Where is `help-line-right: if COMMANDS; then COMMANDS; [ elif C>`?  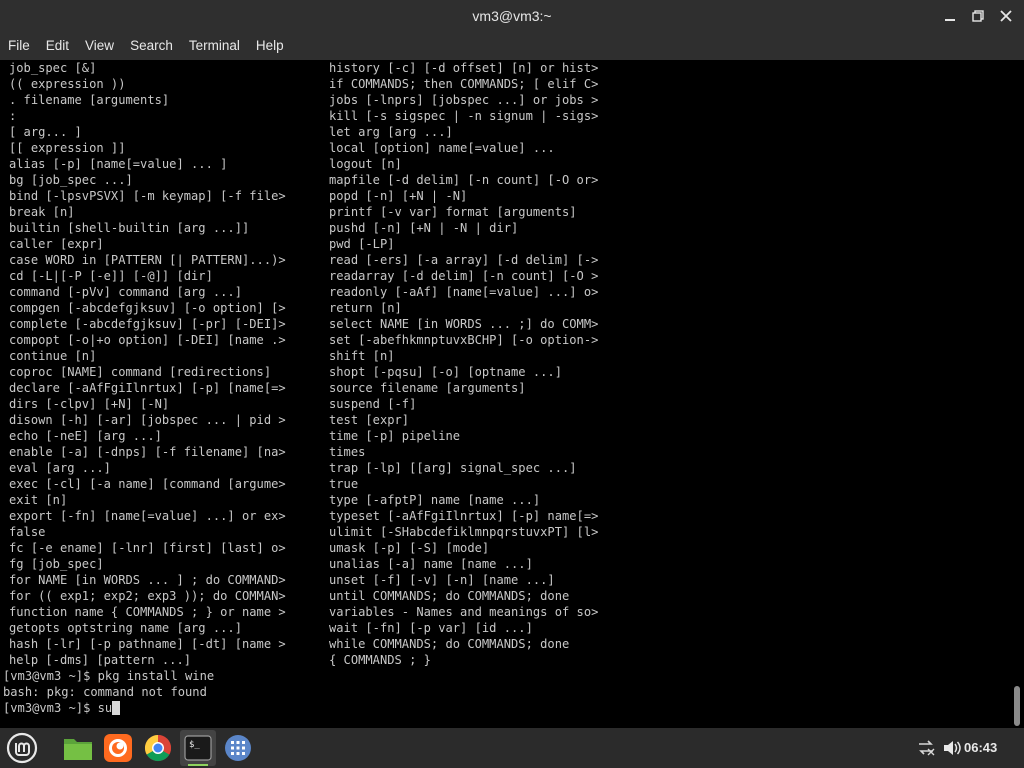
help-line-right: if COMMANDS; then COMMANDS; [ elif C> is located at coordinates (464, 84).